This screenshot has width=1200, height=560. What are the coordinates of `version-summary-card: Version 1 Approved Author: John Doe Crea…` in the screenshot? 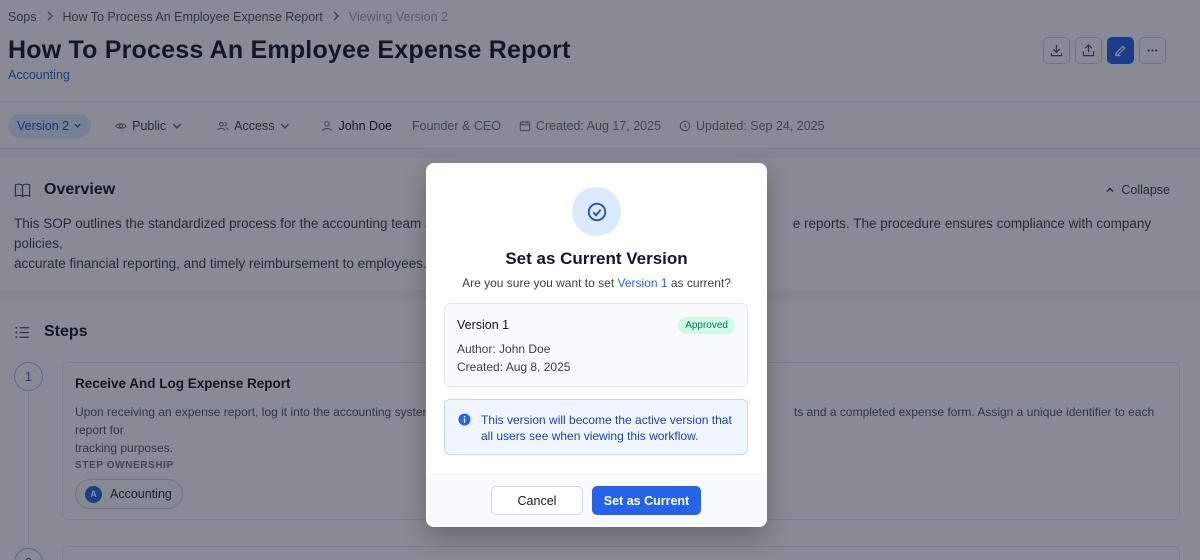 It's located at (596, 345).